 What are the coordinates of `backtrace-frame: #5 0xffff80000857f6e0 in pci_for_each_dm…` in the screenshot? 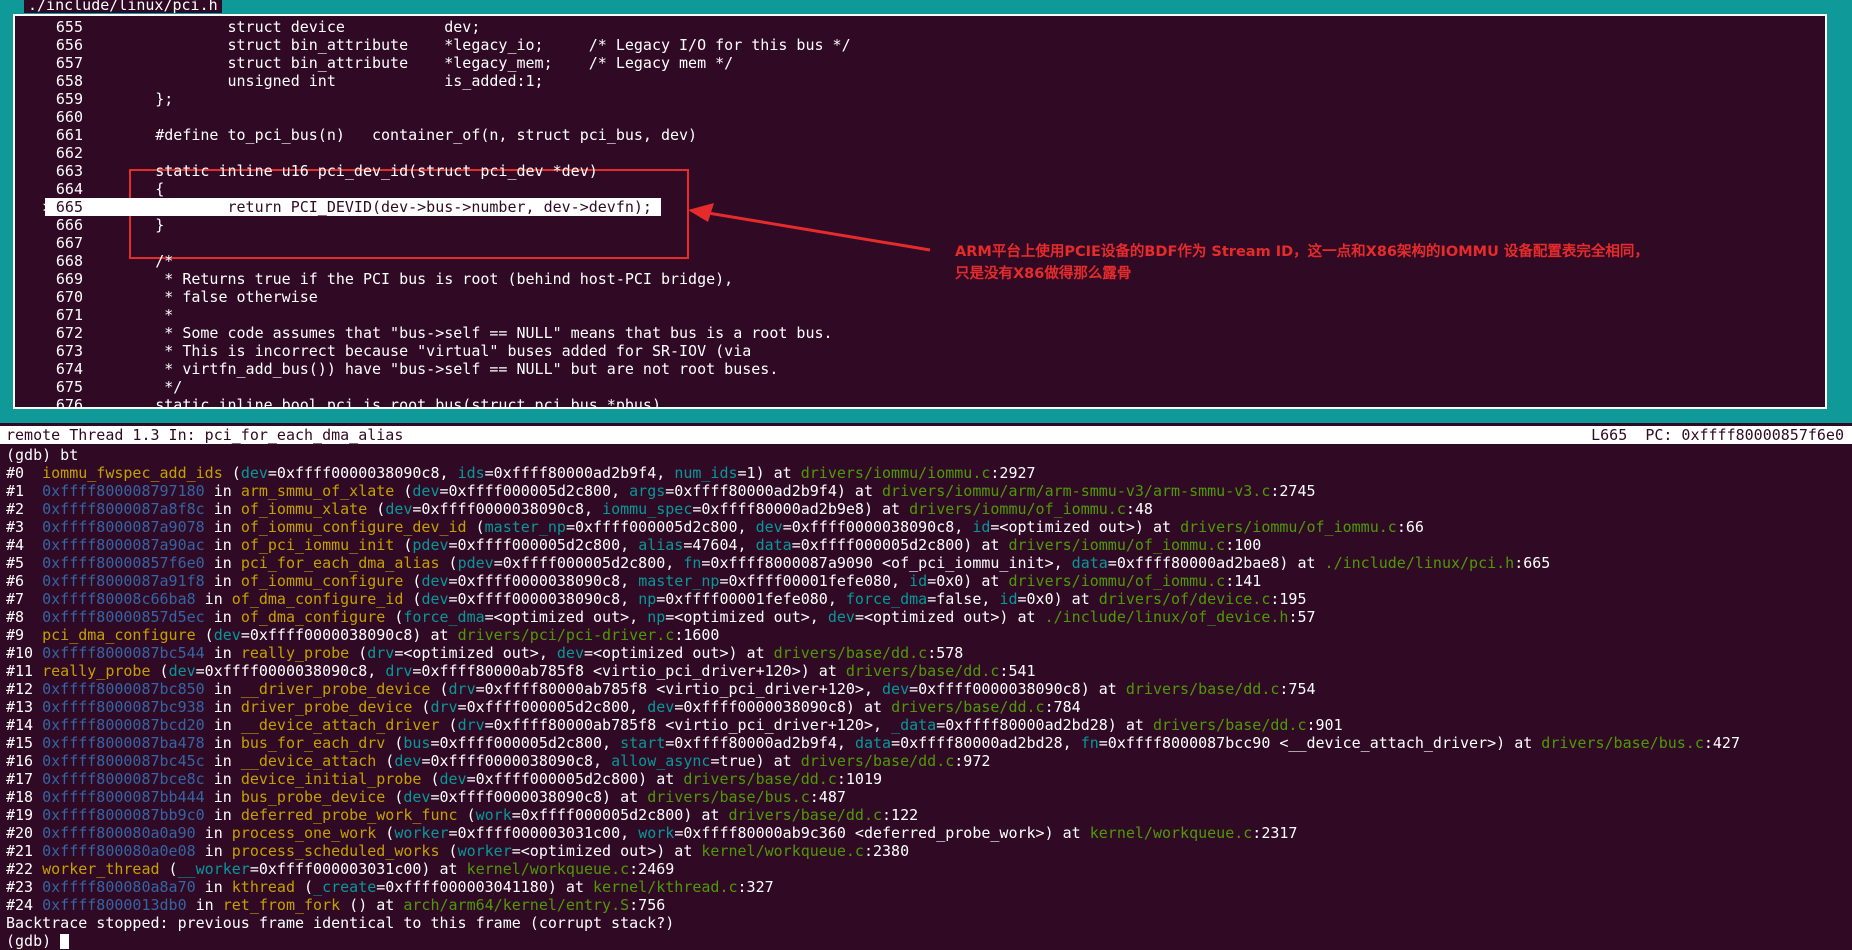 It's located at (926, 563).